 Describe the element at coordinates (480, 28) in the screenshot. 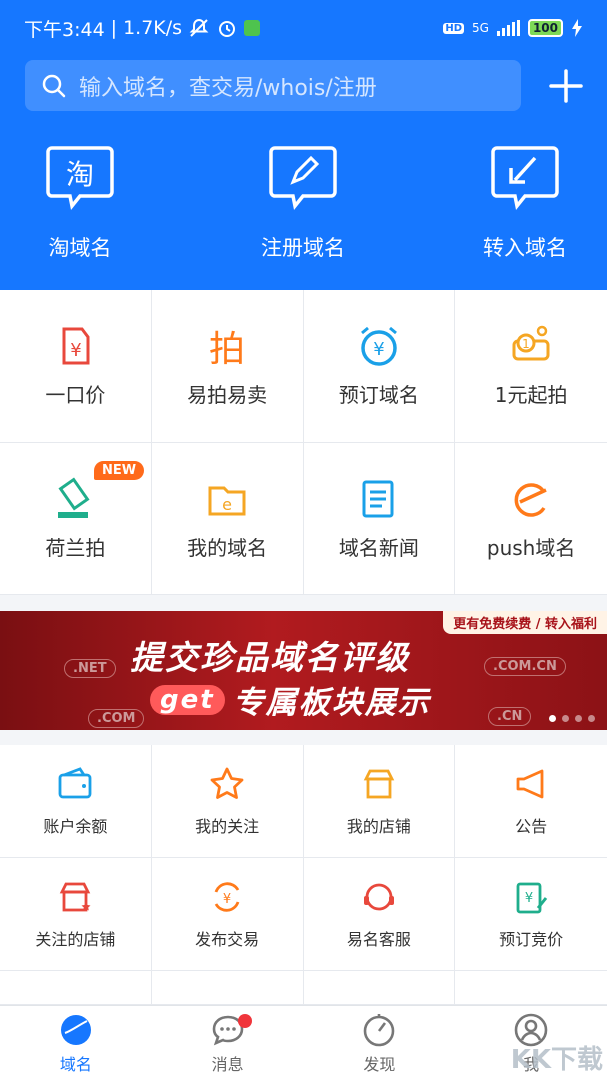

I see `network-label: 5G` at that location.